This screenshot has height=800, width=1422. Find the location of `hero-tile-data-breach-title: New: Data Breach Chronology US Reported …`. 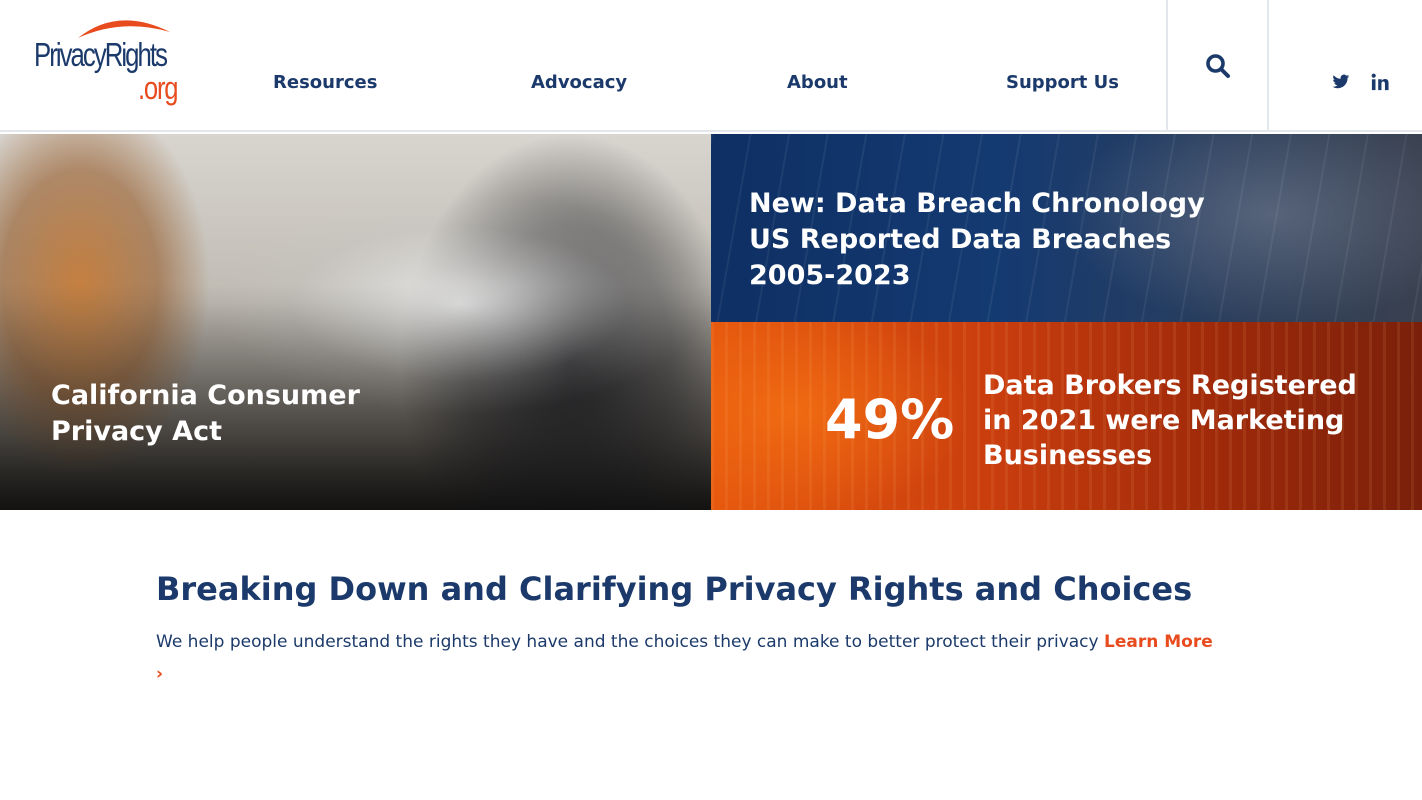

hero-tile-data-breach-title: New: Data Breach Chronology US Reported … is located at coordinates (977, 239).